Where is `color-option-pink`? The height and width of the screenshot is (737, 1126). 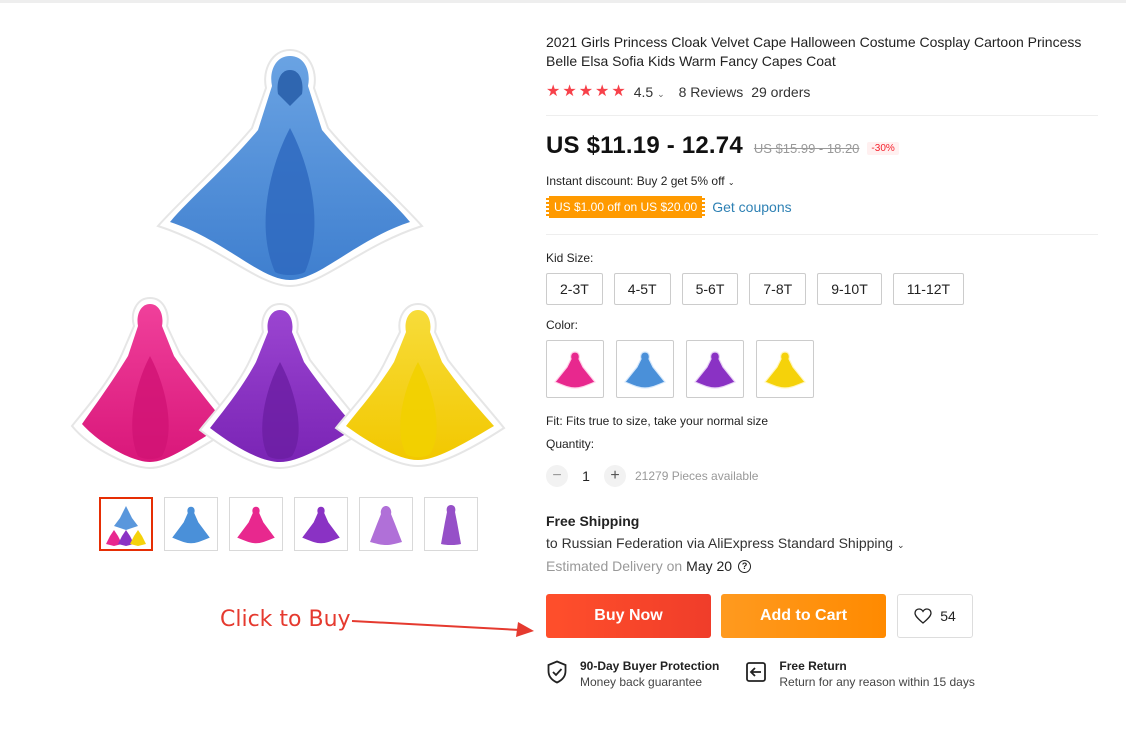 color-option-pink is located at coordinates (575, 369).